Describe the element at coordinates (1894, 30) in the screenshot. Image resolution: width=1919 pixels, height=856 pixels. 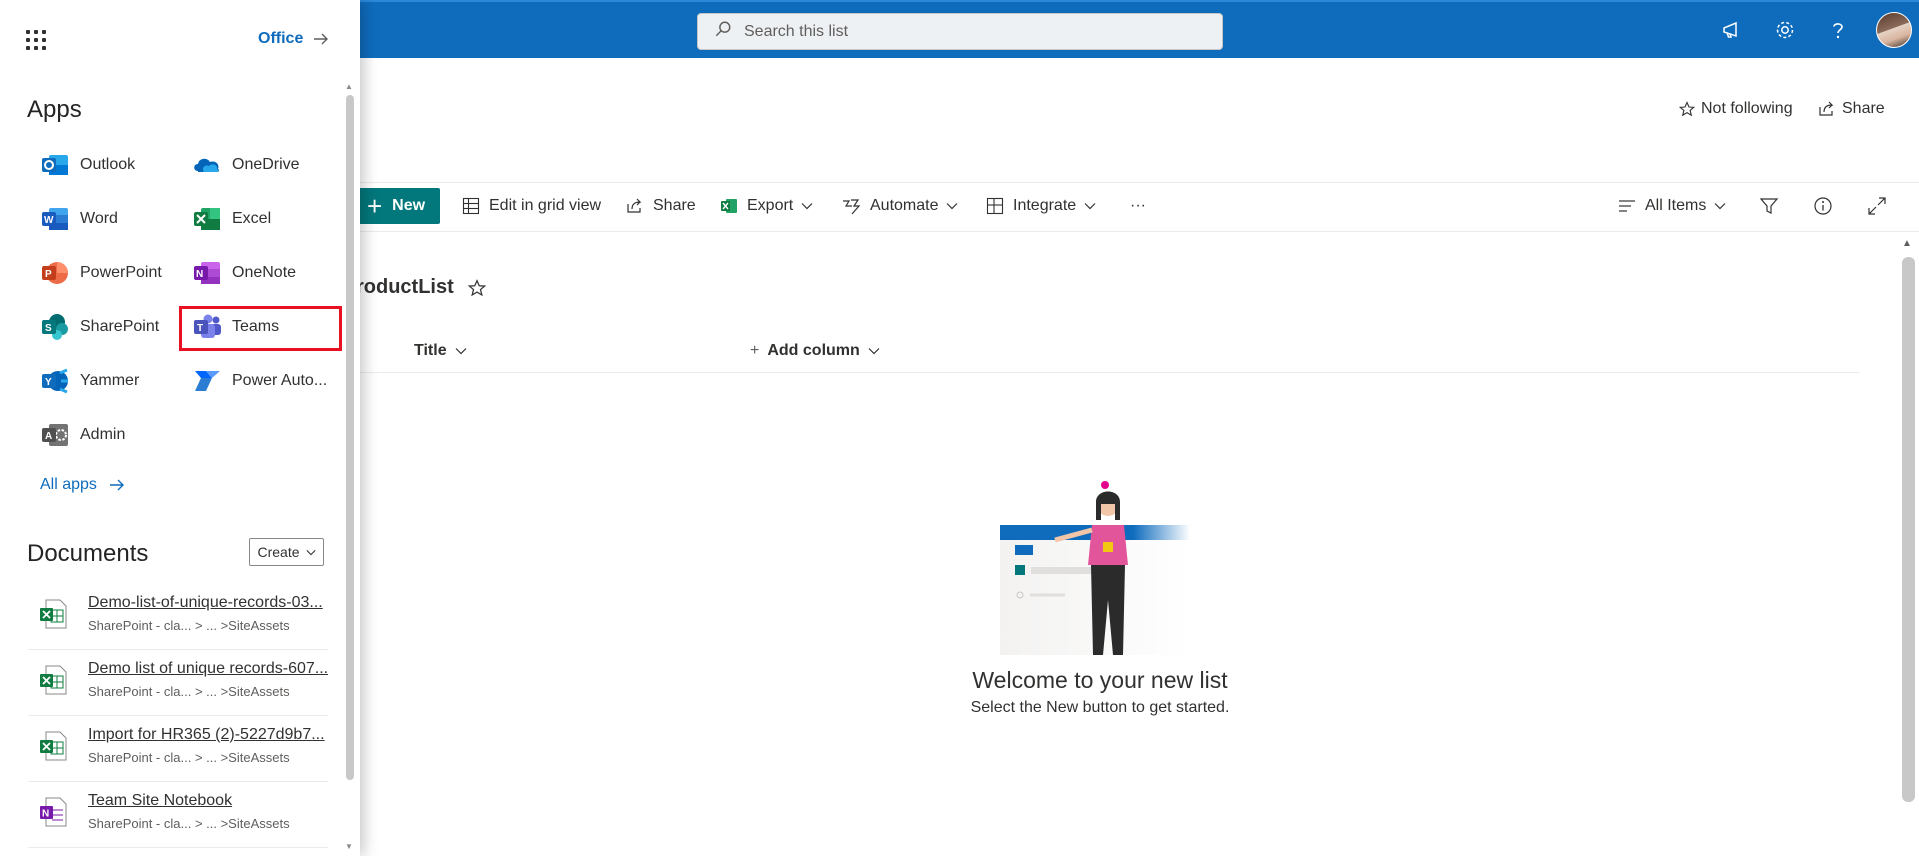
I see `avatar` at that location.